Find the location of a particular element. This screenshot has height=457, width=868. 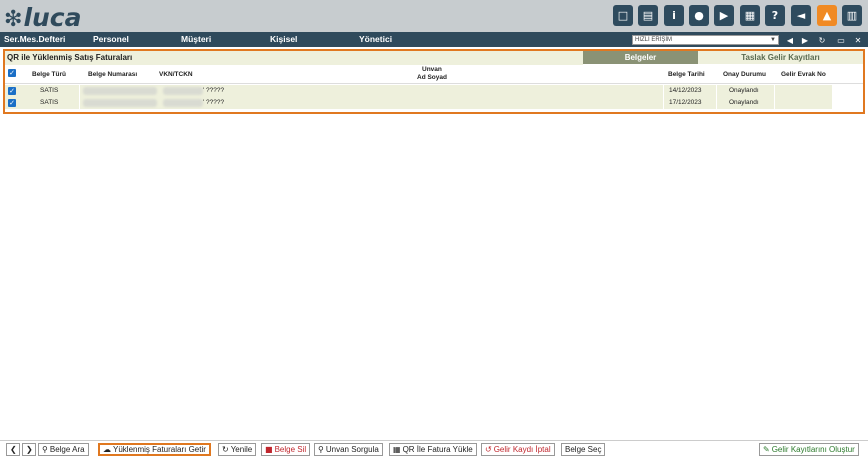

col-unvan: Unvan is located at coordinates (432, 69).